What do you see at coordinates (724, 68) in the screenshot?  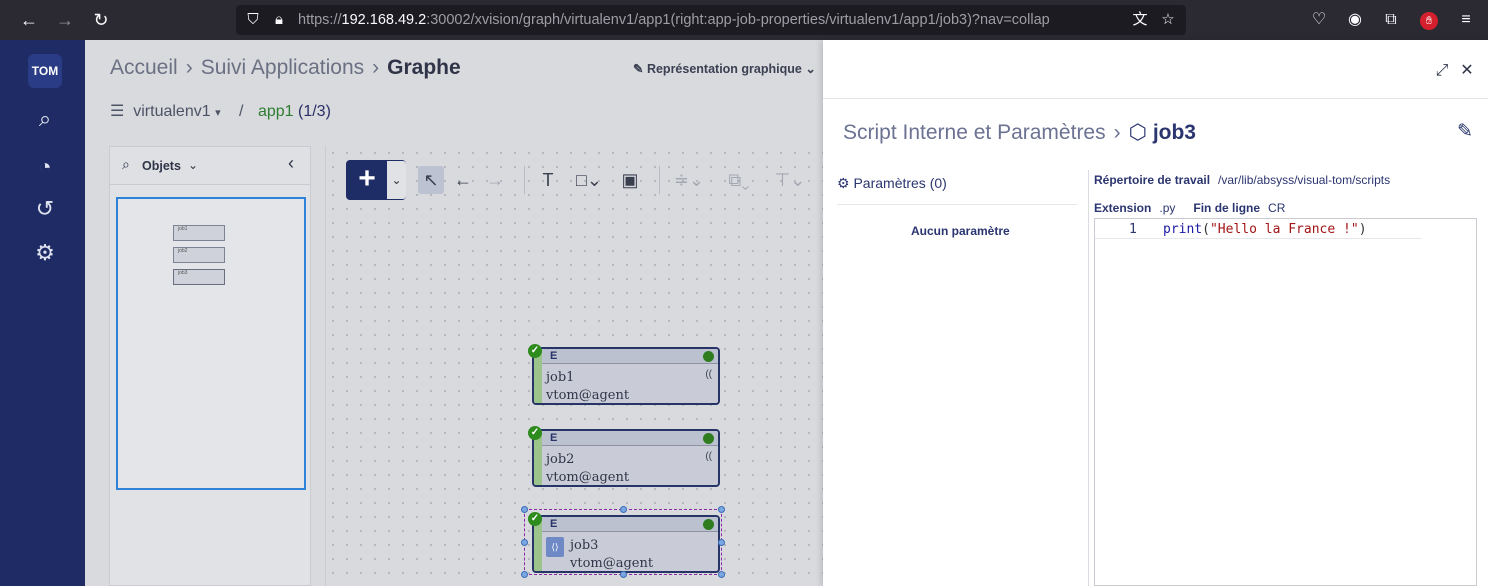 I see `representation-dropdown: ✎ Représentation graphique ⌄` at bounding box center [724, 68].